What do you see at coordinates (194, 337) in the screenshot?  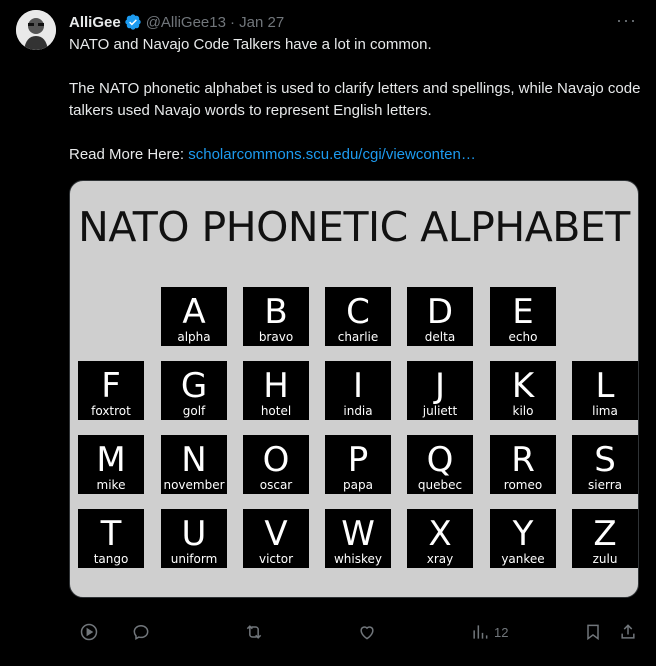 I see `tile-word: alpha` at bounding box center [194, 337].